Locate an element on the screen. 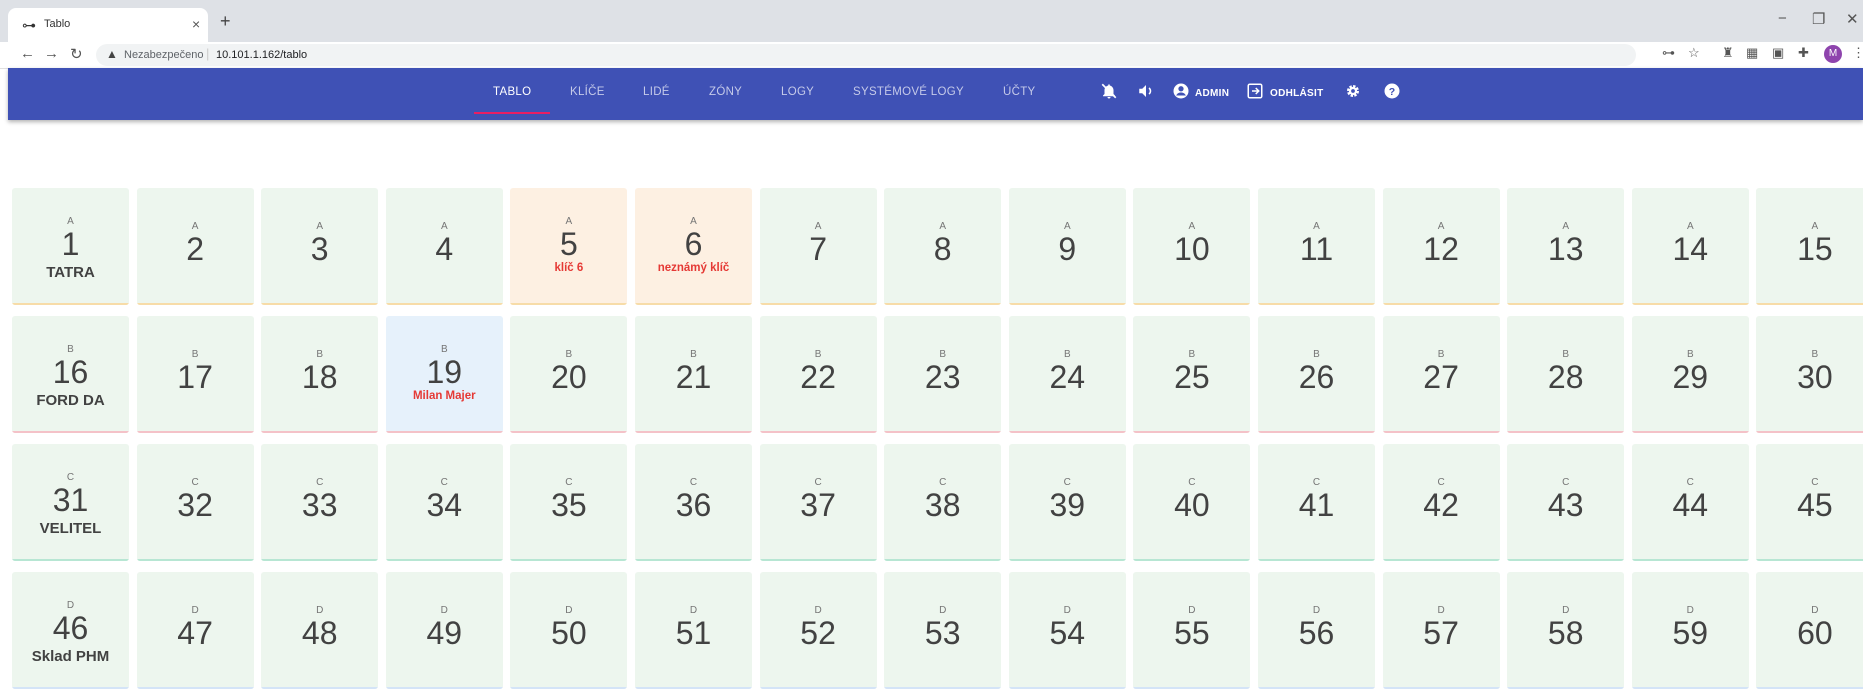  browser-menu-icon: ⋮ is located at coordinates (1857, 53).